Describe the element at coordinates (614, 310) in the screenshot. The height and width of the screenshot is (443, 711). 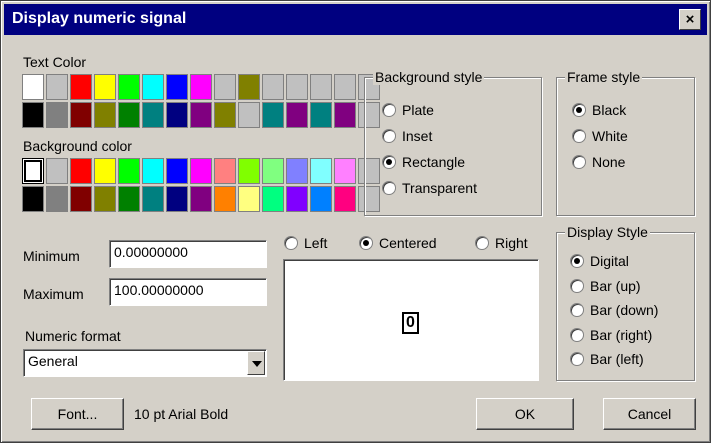
I see `display-style-bar-down: Bar (down)` at that location.